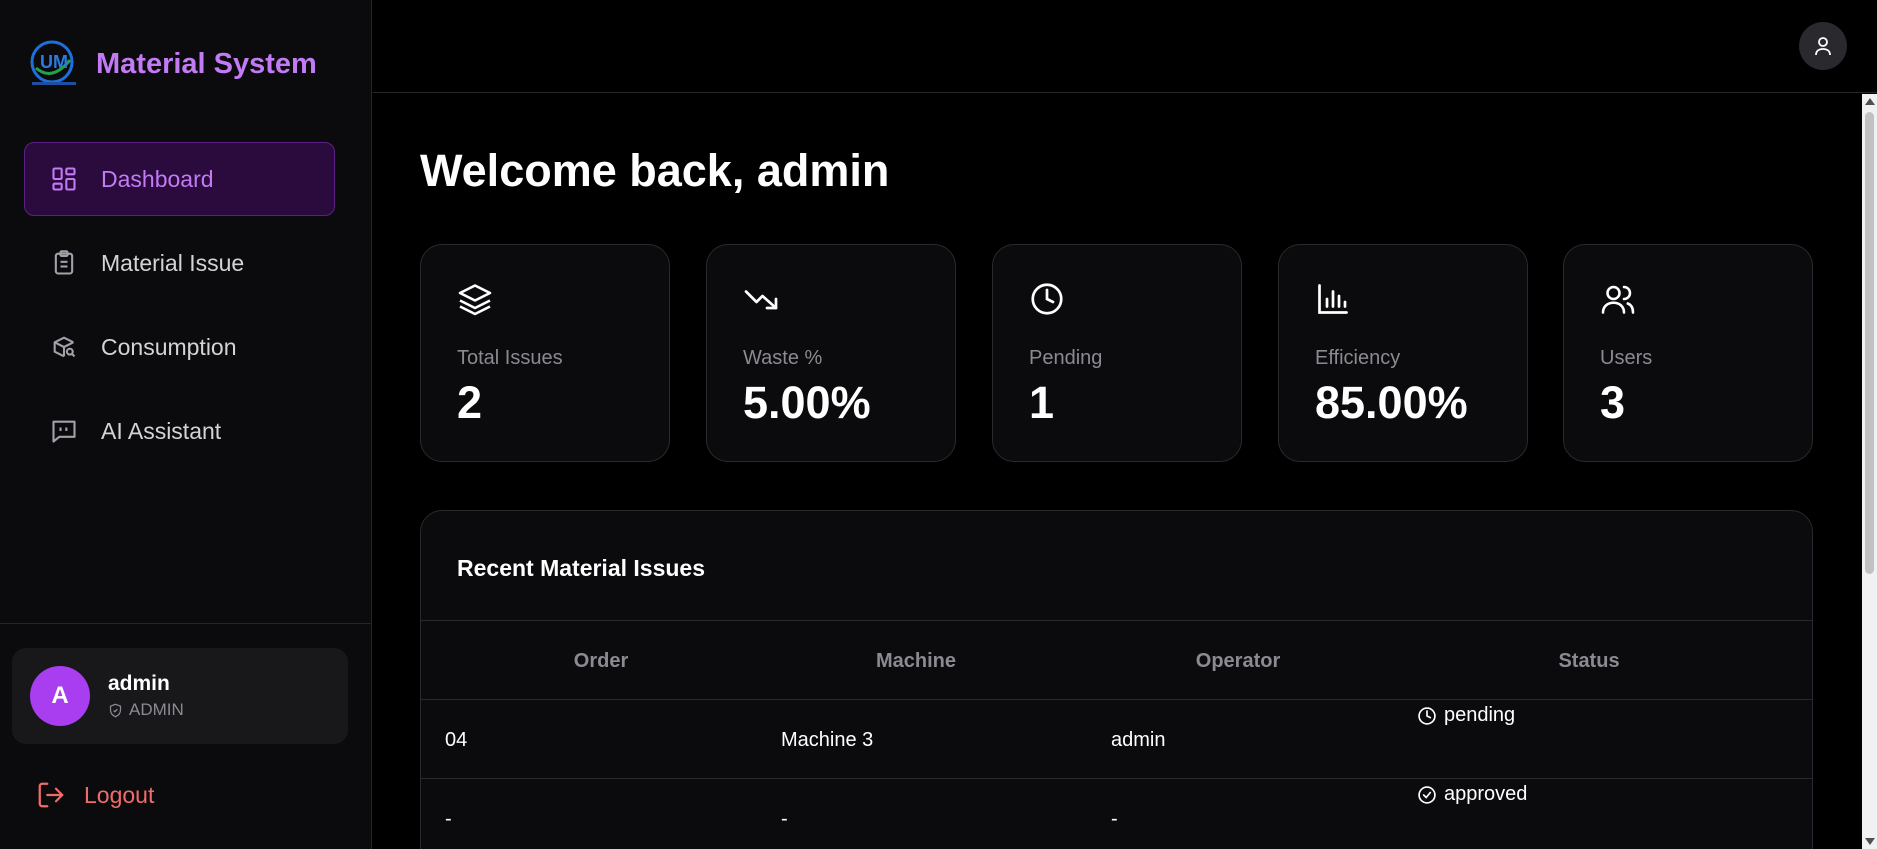 The height and width of the screenshot is (849, 1877). I want to click on page-title: Welcome back, admin, so click(655, 170).